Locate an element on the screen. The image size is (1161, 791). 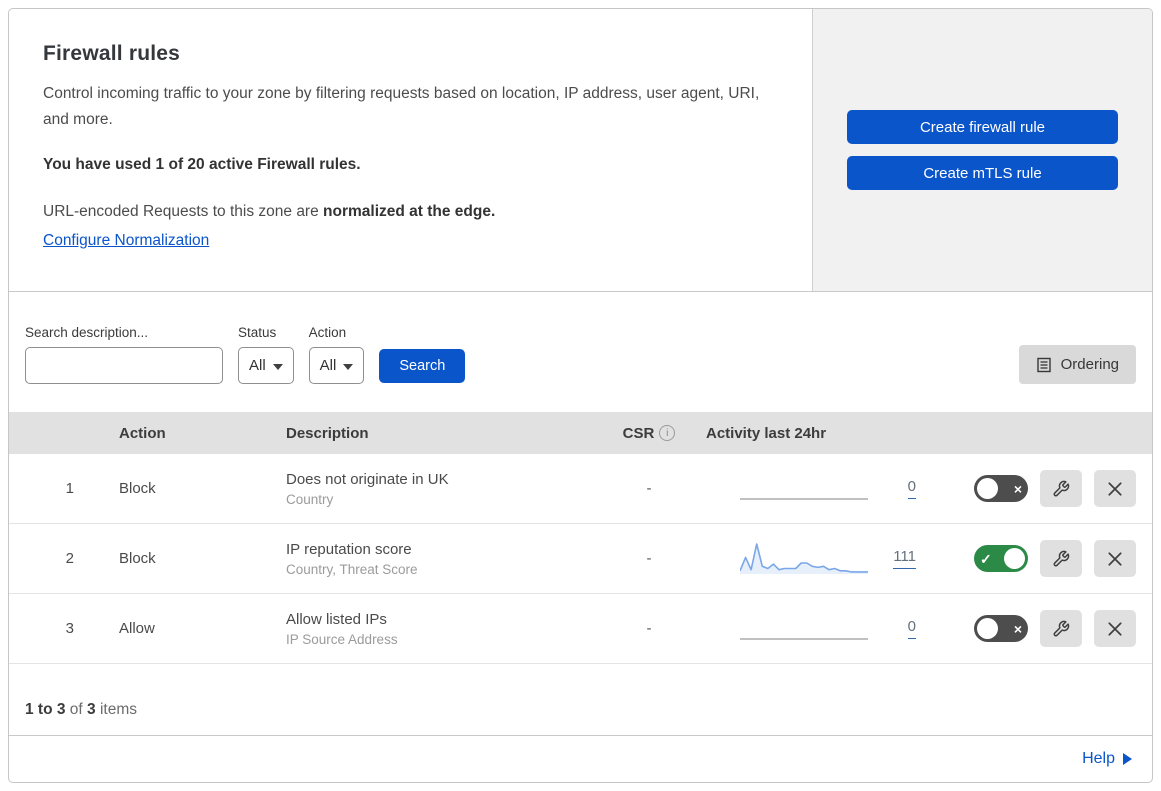
csr-column-label: CSR is located at coordinates (638, 433).